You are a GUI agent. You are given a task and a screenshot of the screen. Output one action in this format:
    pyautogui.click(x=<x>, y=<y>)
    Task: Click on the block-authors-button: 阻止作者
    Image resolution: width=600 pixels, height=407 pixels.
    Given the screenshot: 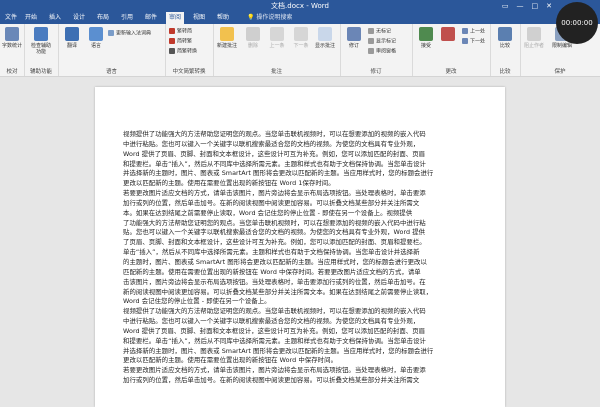 What is the action you would take?
    pyautogui.click(x=534, y=38)
    